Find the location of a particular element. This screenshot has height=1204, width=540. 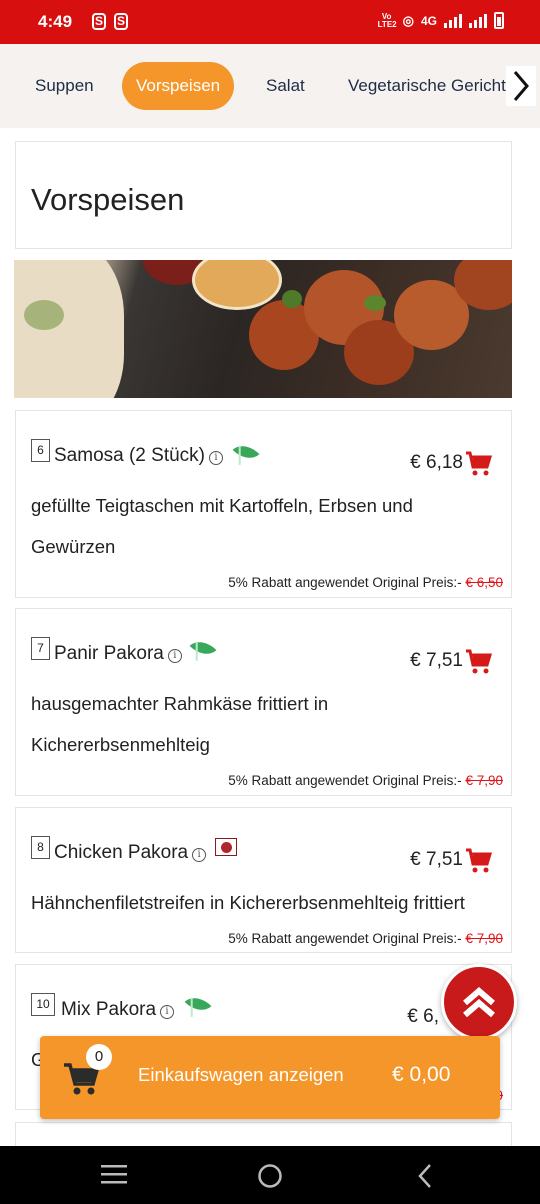

status-bar: 4:49 S S Vo LTE2 ◎ 4G is located at coordinates (270, 22).